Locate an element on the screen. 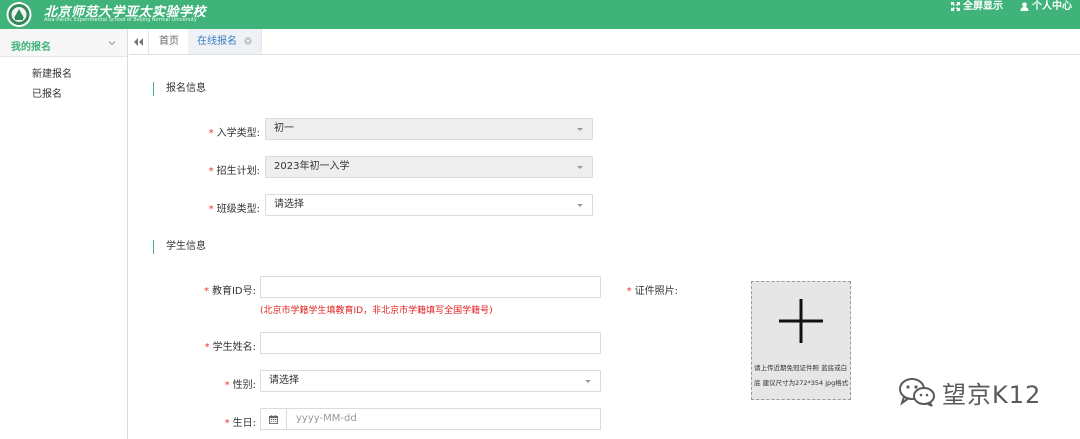 The image size is (1080, 439). photo-upload-note: 请上传近期免冠证件照 蓝底或白底 建议尺寸为272*354 jpg格式 is located at coordinates (801, 375).